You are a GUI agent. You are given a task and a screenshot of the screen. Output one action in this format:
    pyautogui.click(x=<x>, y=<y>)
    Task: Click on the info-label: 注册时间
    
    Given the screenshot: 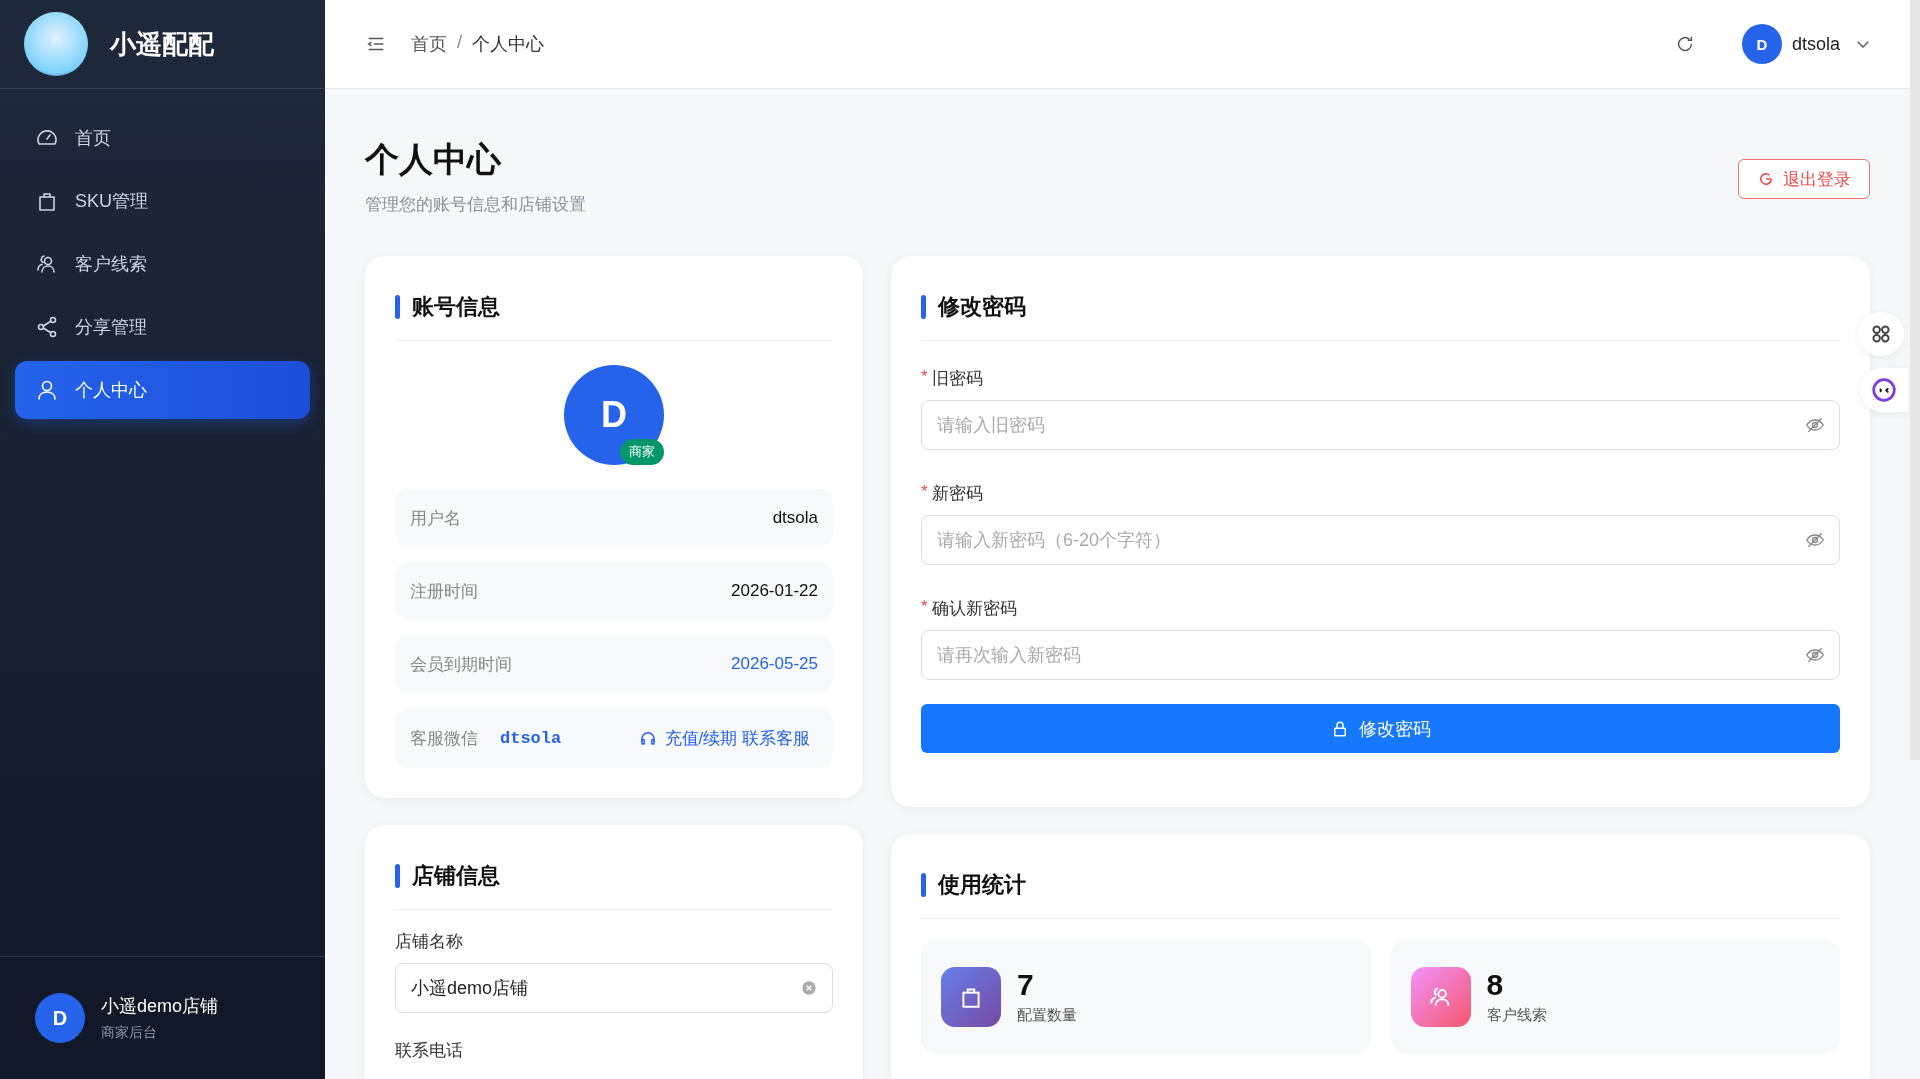 What is the action you would take?
    pyautogui.click(x=444, y=591)
    